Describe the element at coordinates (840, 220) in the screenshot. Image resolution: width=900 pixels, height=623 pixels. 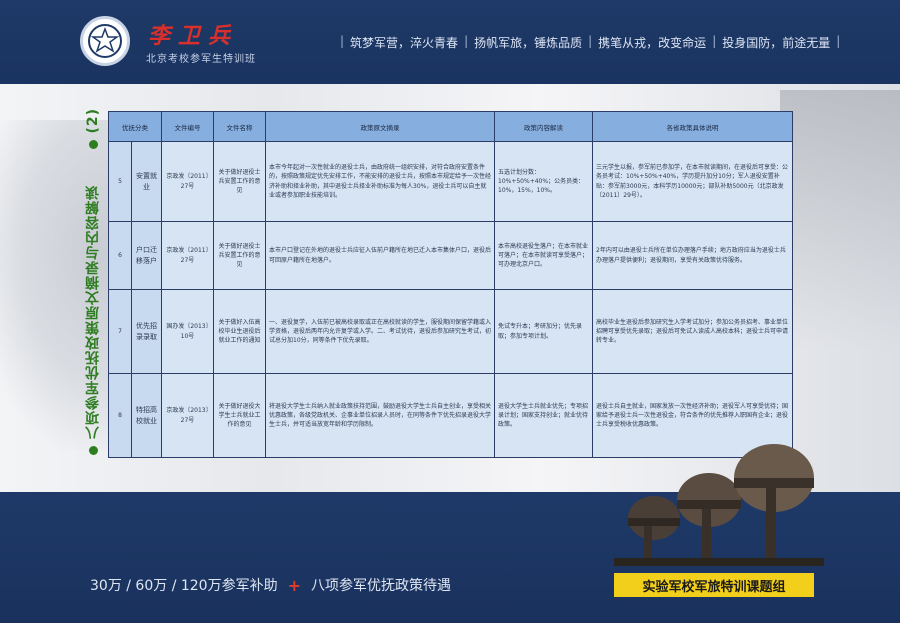
I see `great-wall-photo-background` at that location.